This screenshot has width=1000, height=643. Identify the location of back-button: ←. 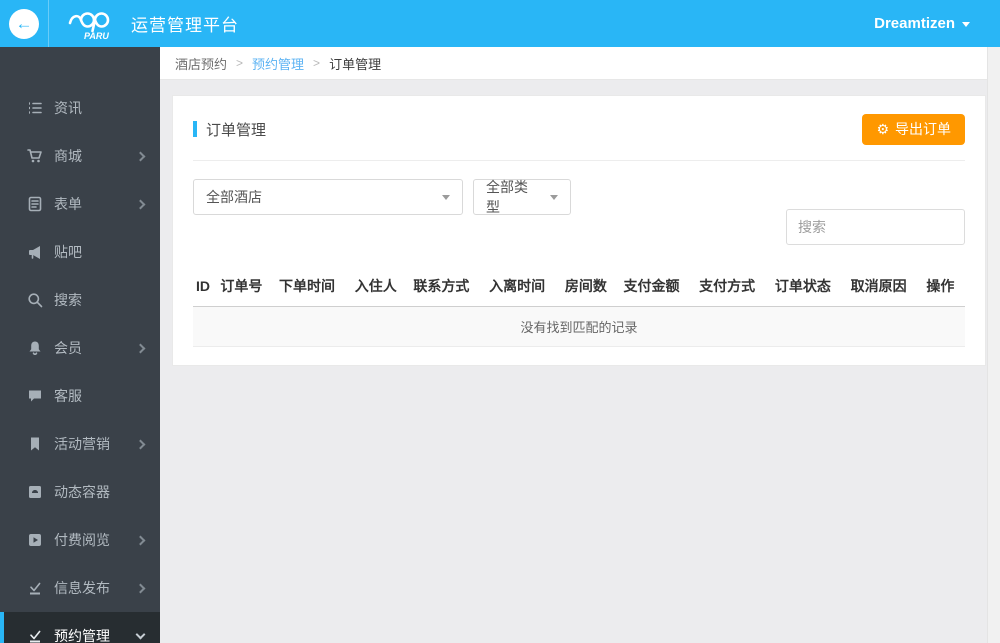
(24, 23).